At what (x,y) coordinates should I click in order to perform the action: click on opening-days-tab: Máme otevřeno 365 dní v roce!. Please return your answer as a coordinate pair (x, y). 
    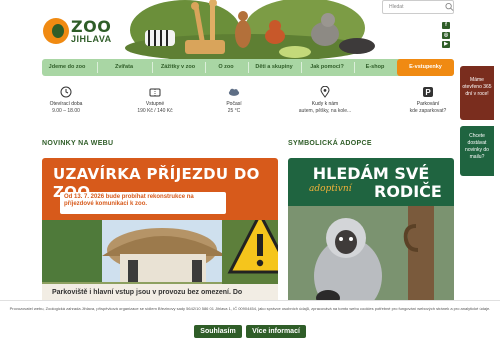
    Looking at the image, I should click on (477, 93).